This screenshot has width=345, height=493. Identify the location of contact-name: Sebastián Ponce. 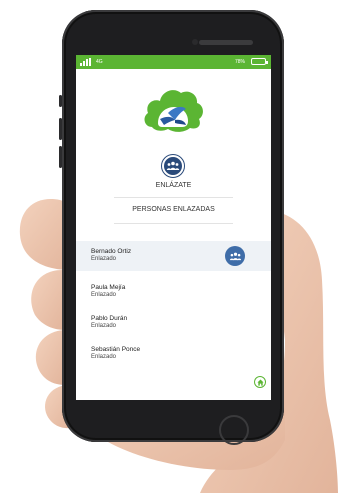
(116, 349).